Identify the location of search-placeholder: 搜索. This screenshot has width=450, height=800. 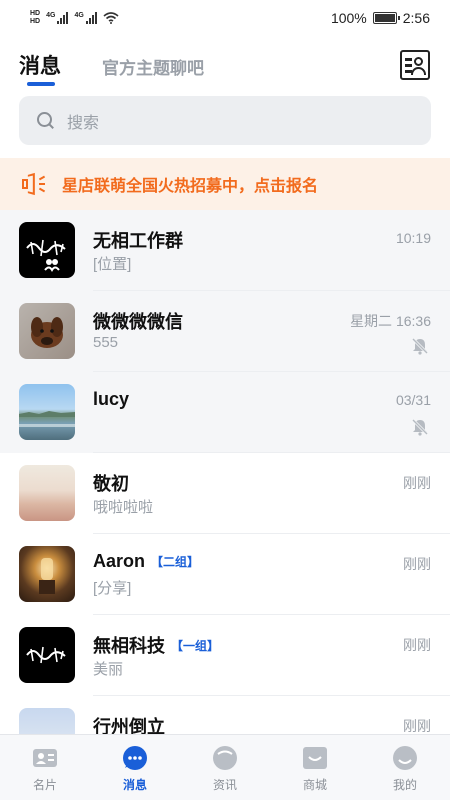
(83, 123).